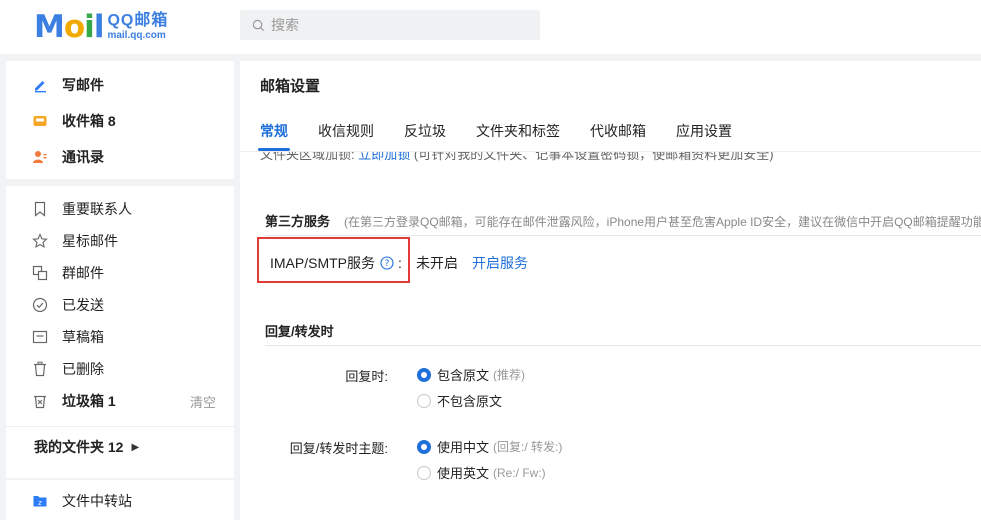 The width and height of the screenshot is (981, 520). I want to click on help-icon: ?, so click(387, 263).